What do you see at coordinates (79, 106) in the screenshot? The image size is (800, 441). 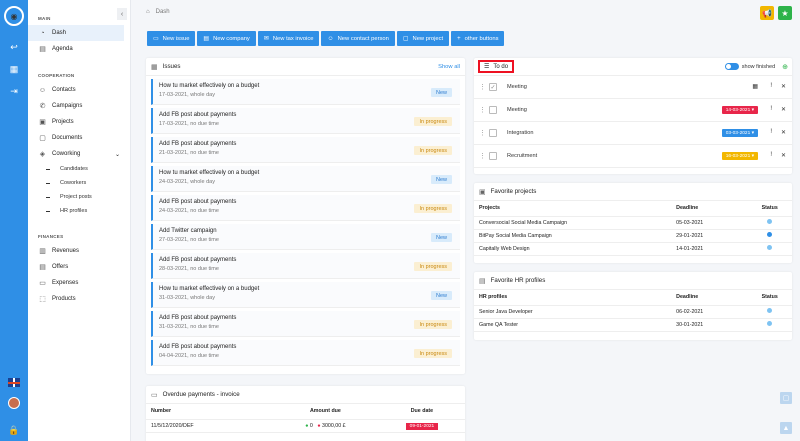 I see `sidebar-item-campaigns: ✆ Campaigns` at bounding box center [79, 106].